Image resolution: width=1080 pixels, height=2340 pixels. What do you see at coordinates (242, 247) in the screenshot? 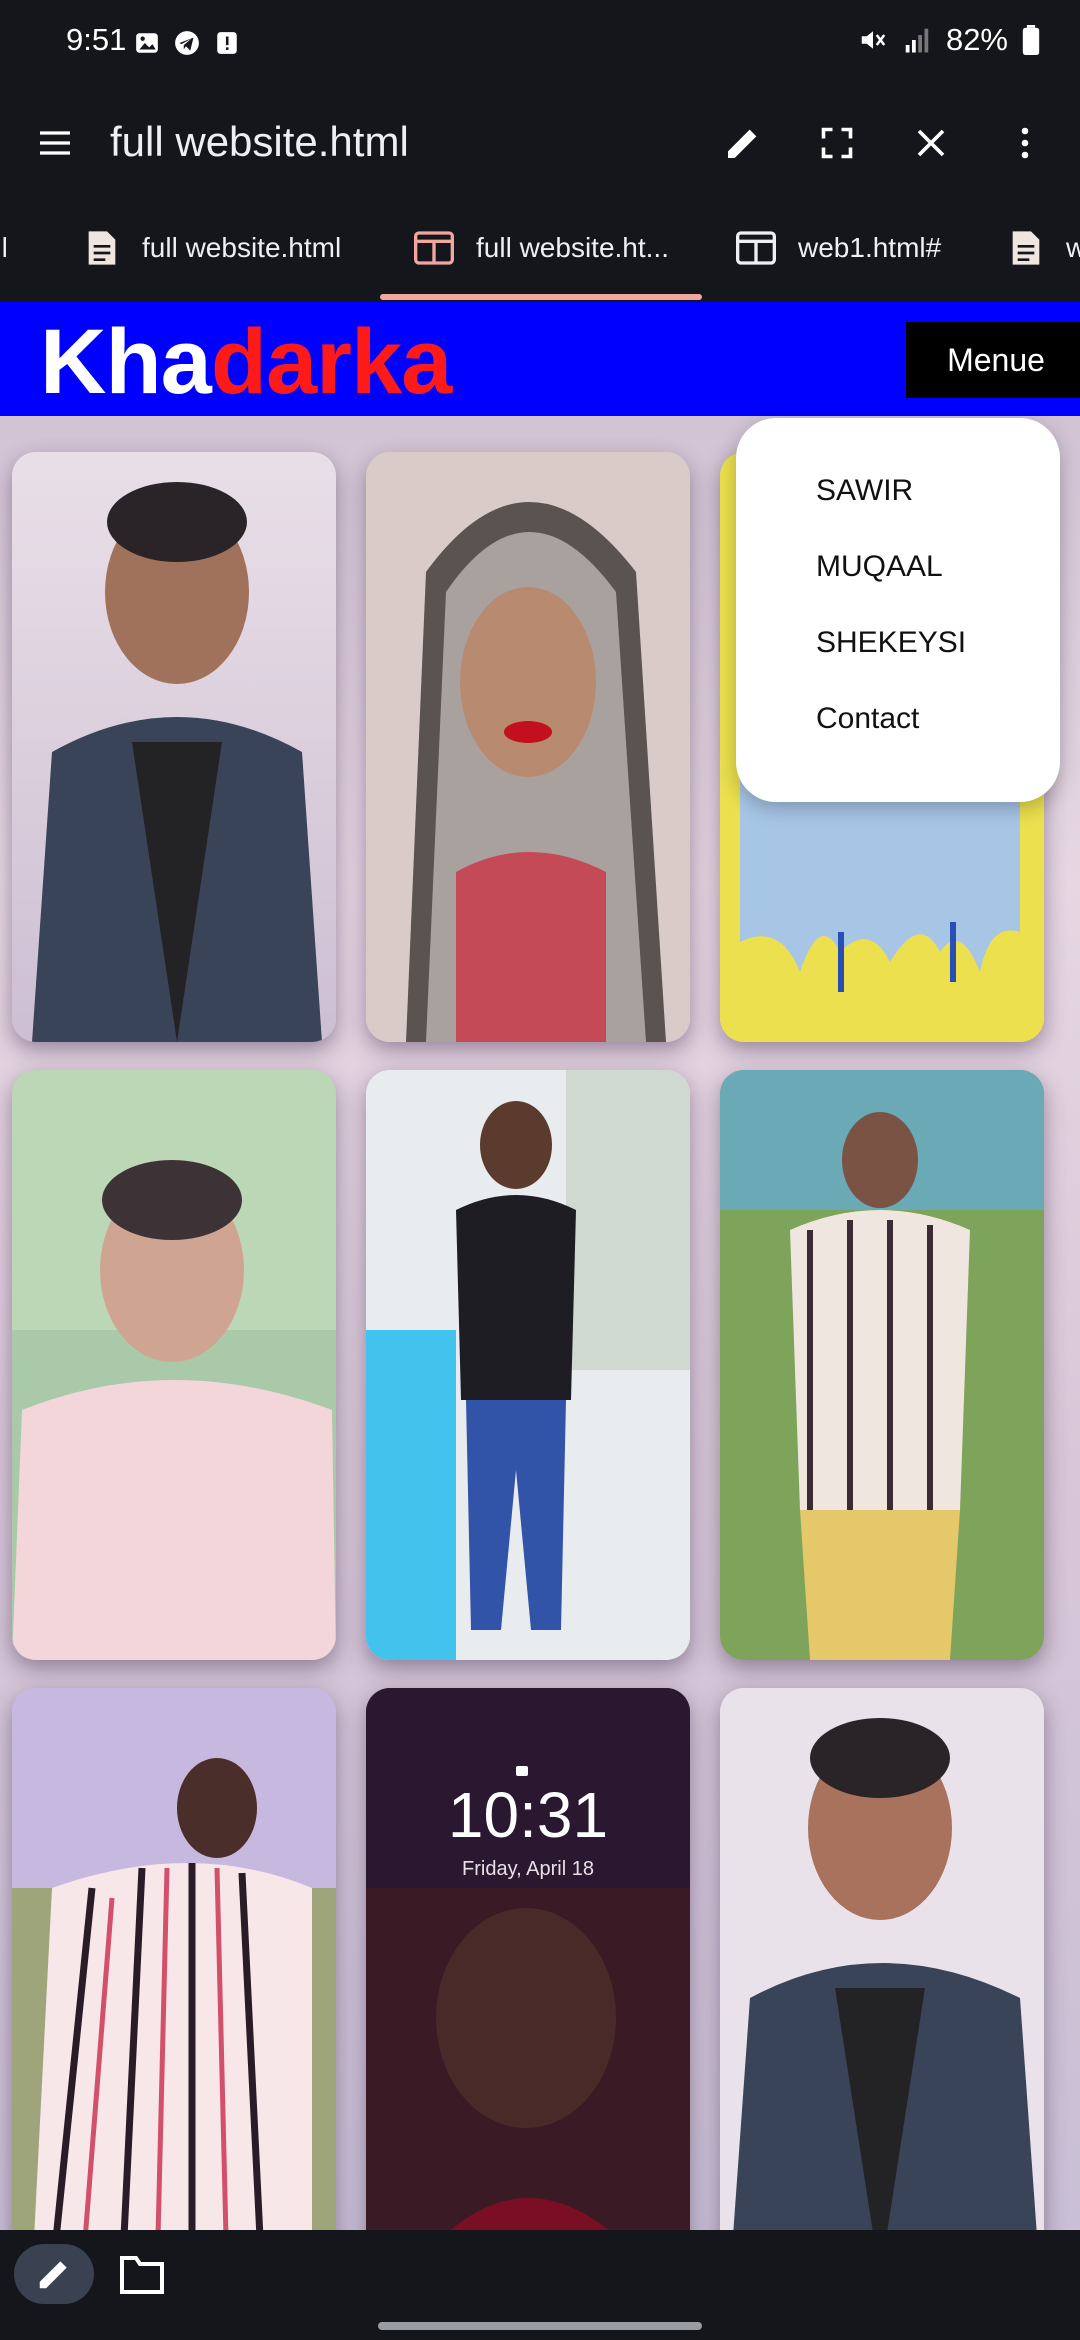
I see `tab-label: full website.html` at bounding box center [242, 247].